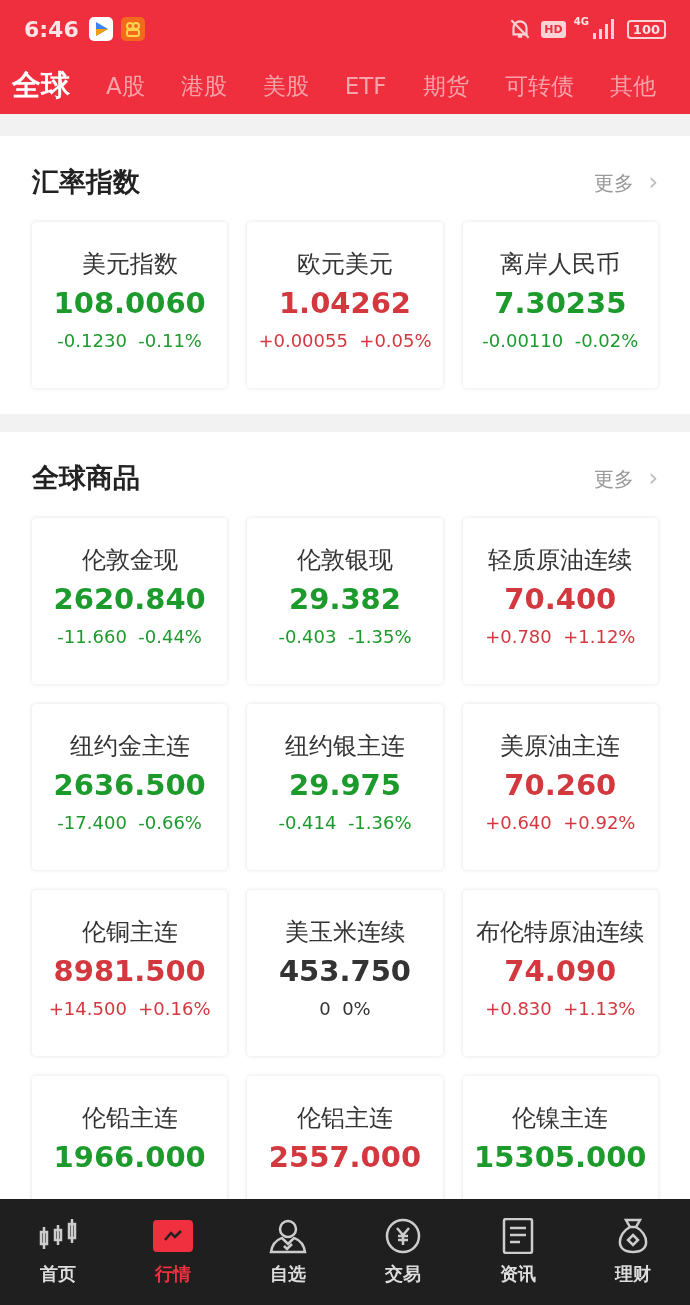 The image size is (690, 1305). What do you see at coordinates (560, 264) in the screenshot?
I see `quote-name: 离岸人民币` at bounding box center [560, 264].